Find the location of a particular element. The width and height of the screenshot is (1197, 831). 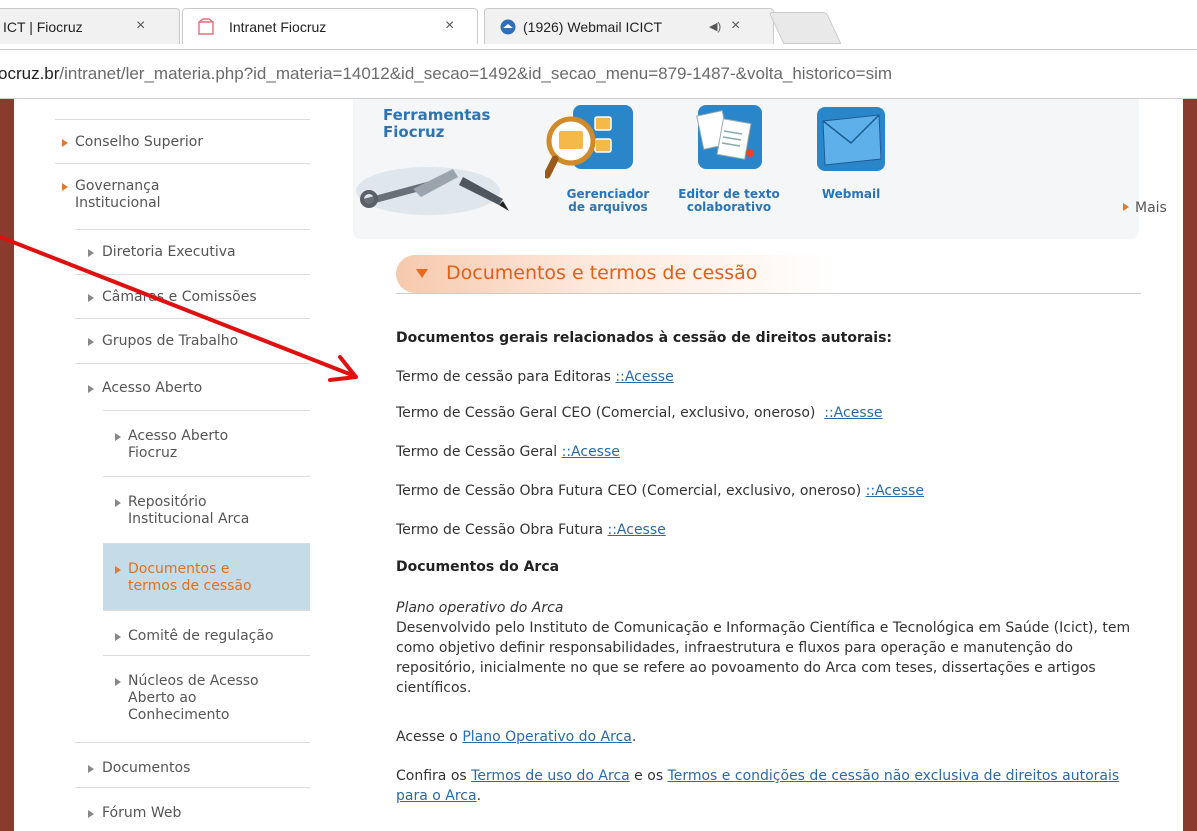

section-header: Documentos e termos de cessão is located at coordinates (768, 274).